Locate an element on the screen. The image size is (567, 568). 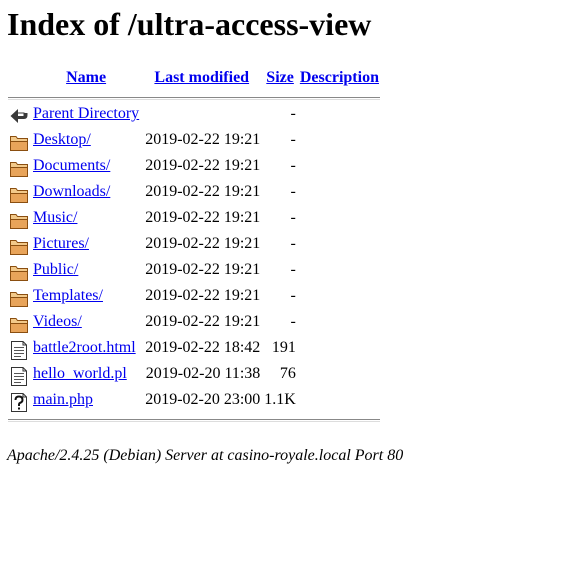
table-row: Videos/2019-02-22 19:21 - is located at coordinates (194, 324).